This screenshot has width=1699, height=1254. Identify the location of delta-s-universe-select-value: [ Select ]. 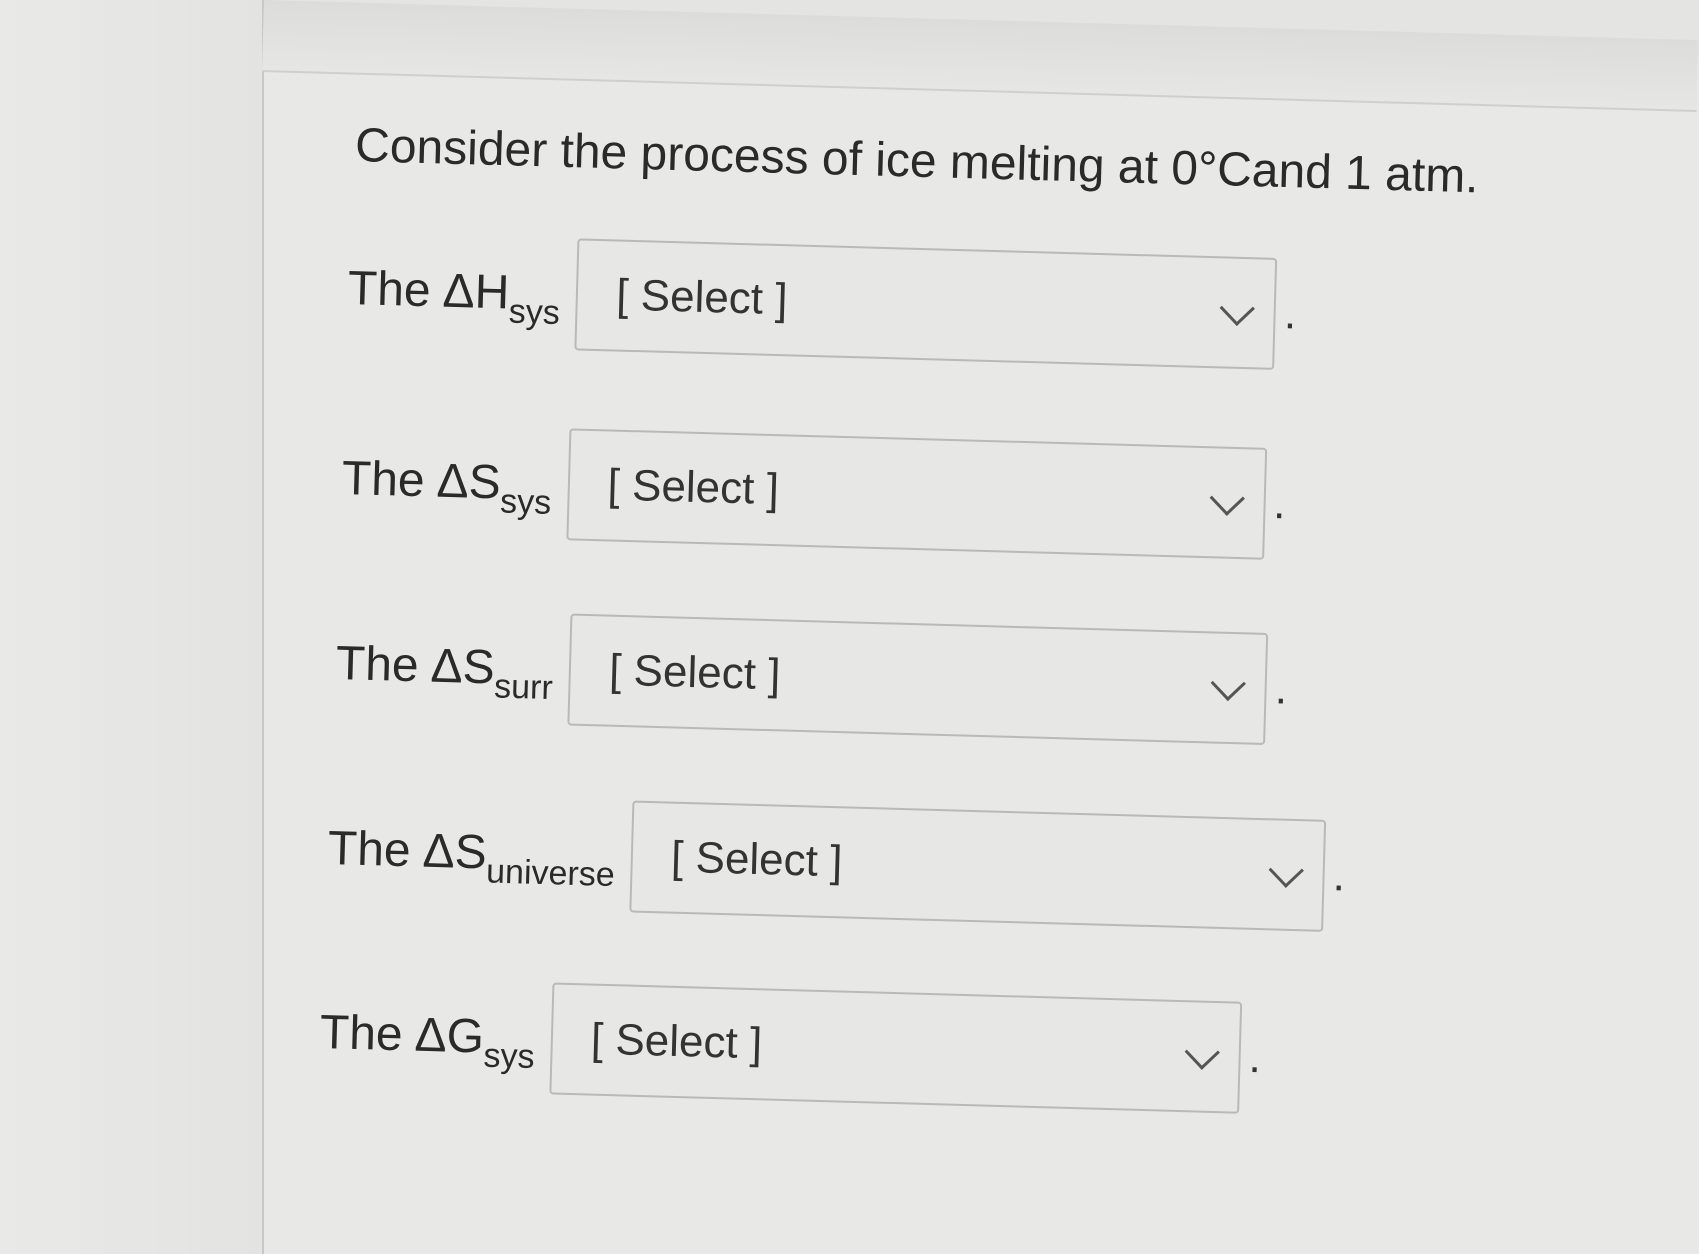
(756, 859).